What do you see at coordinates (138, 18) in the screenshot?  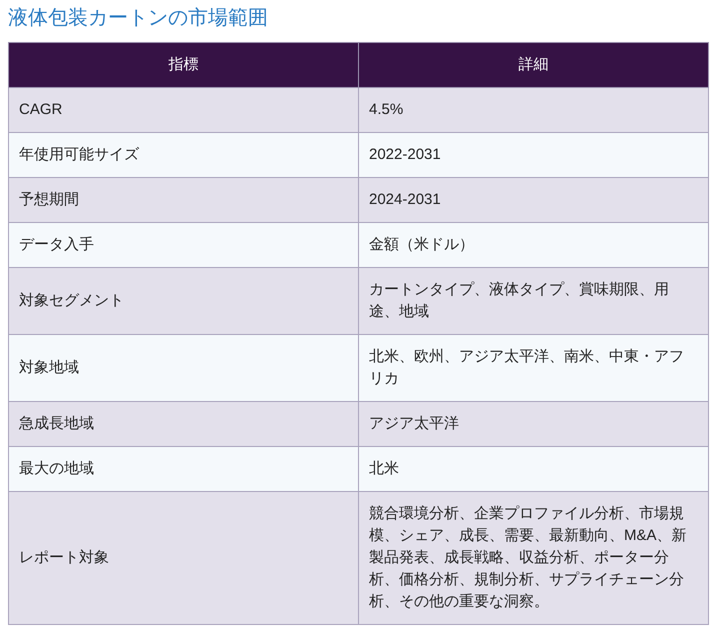 I see `page-title: 液体包装カートンの市場範囲` at bounding box center [138, 18].